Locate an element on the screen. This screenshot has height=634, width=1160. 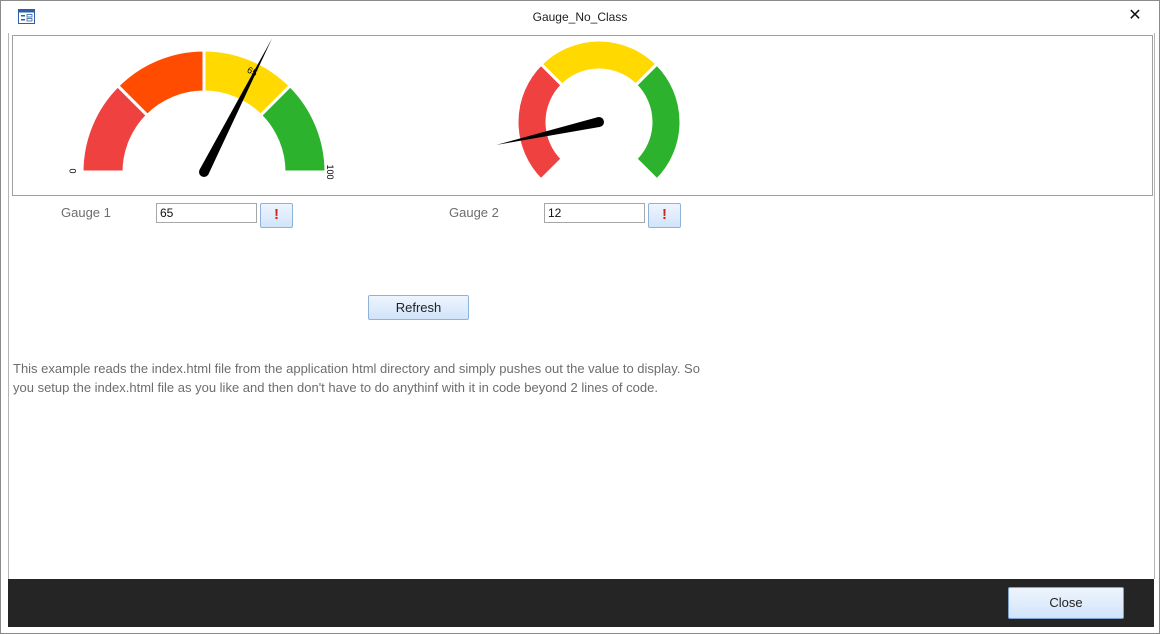
gauge1-min-label: 0 is located at coordinates (73, 170).